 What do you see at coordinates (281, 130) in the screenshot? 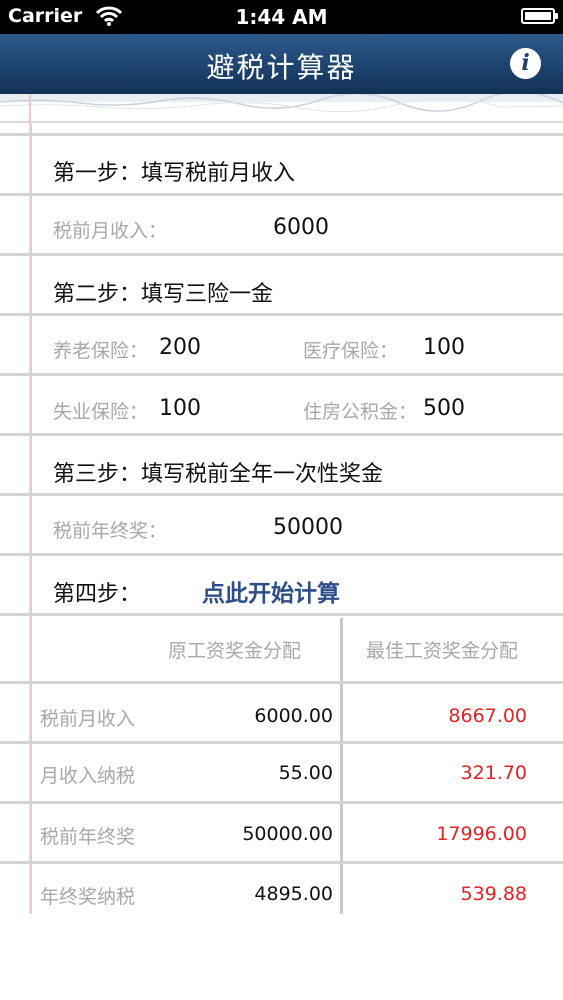
I see `top-rule` at bounding box center [281, 130].